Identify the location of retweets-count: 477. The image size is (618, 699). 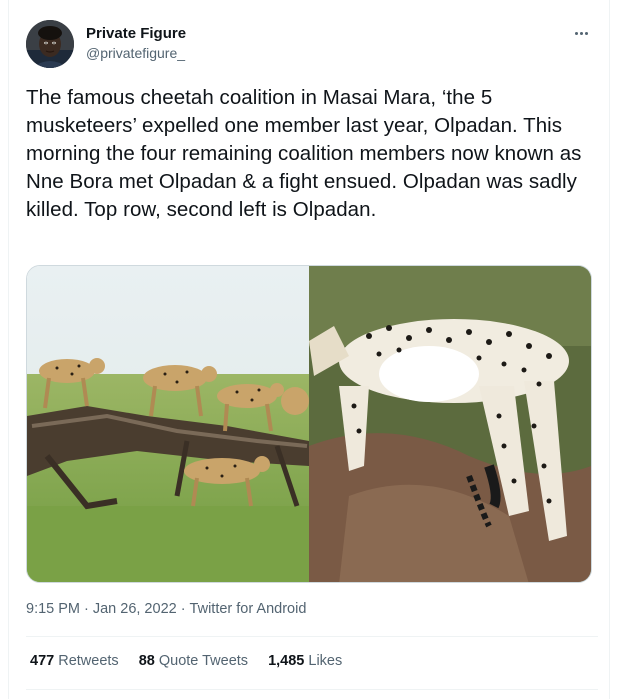
(42, 661).